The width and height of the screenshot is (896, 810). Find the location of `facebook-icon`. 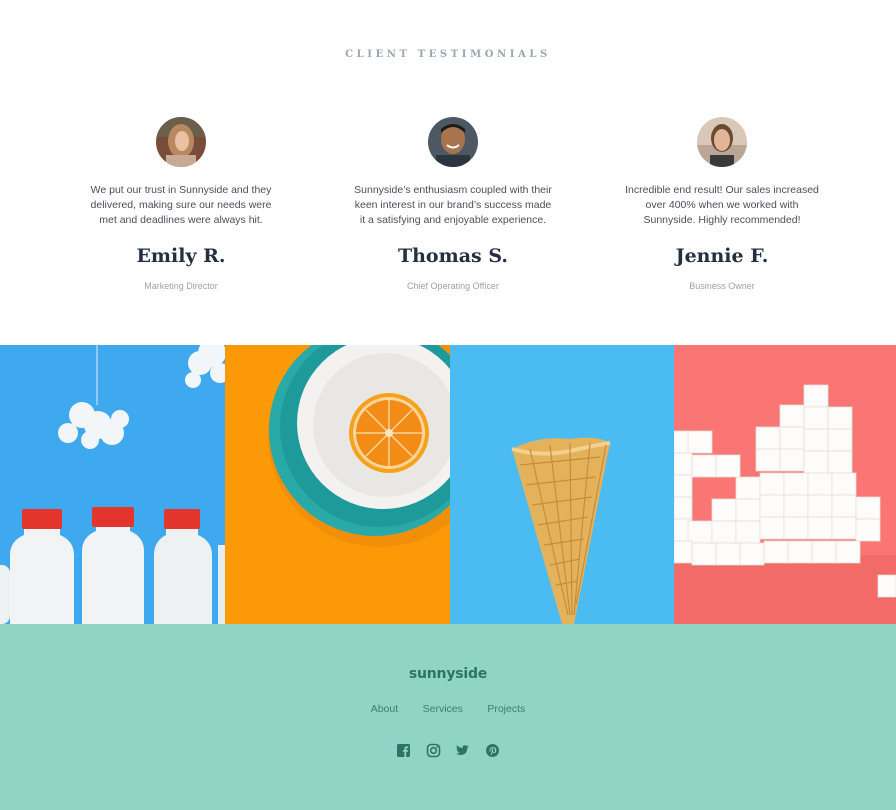

facebook-icon is located at coordinates (403, 750).